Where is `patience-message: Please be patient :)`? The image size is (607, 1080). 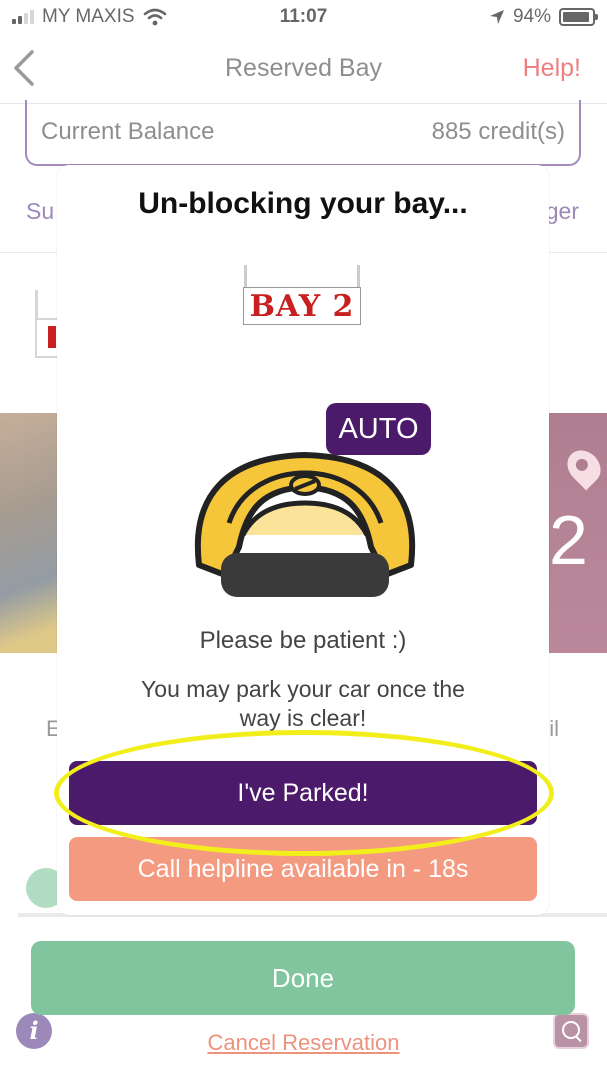
patience-message: Please be patient :) is located at coordinates (303, 640).